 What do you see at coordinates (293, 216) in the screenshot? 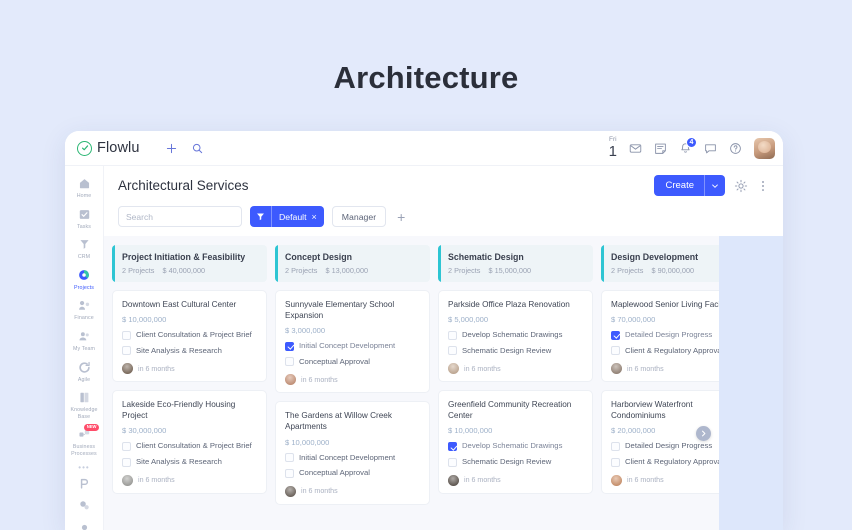
I see `filter-chip-label: Default` at bounding box center [293, 216].